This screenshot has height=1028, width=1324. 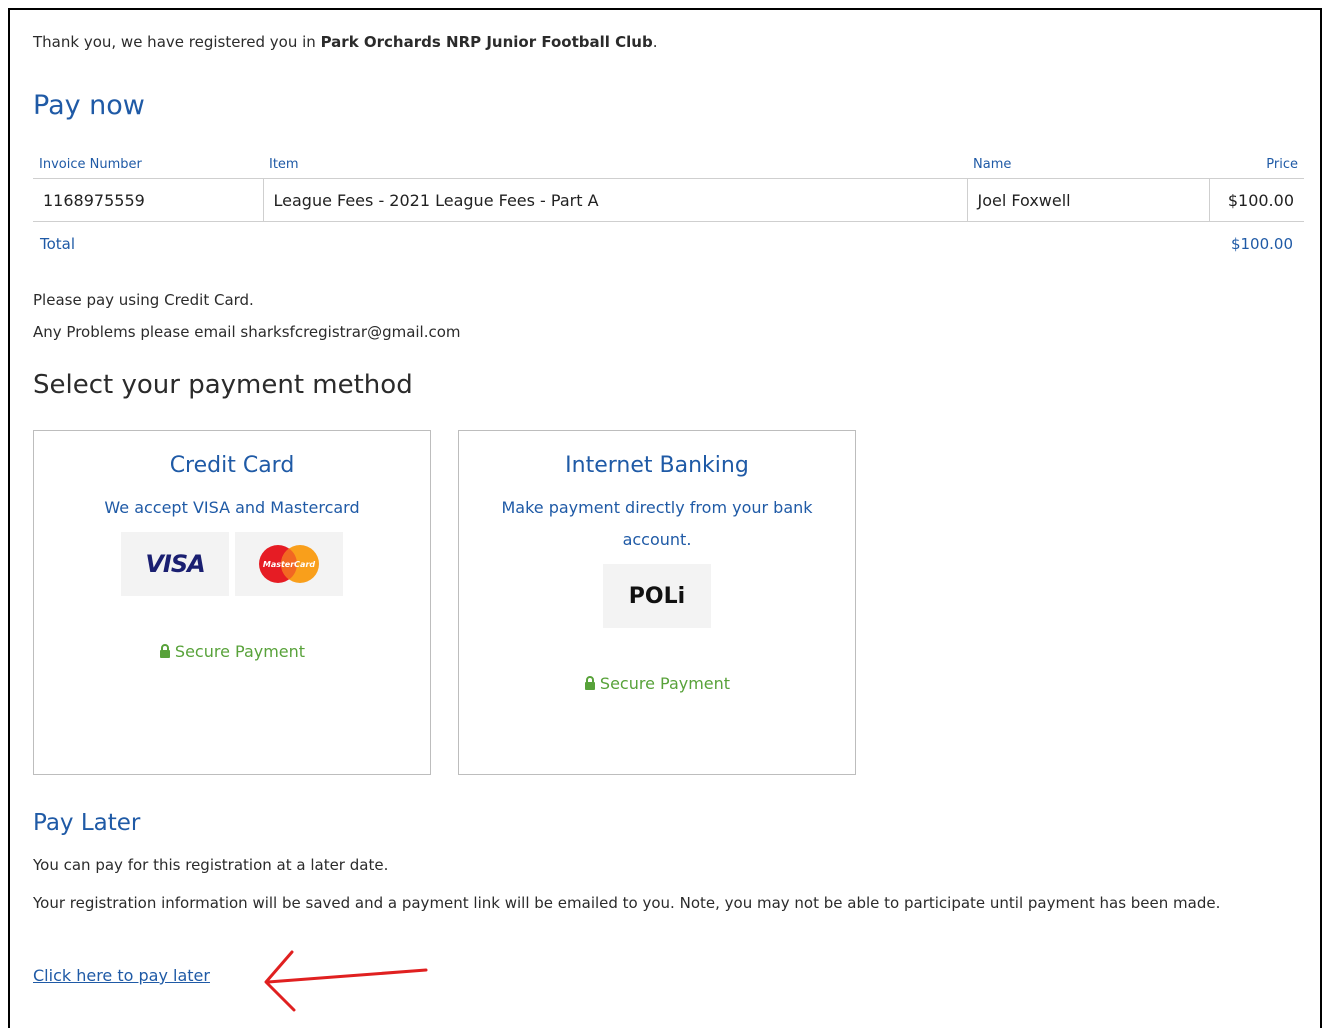 I want to click on total-label: Total, so click(x=58, y=244).